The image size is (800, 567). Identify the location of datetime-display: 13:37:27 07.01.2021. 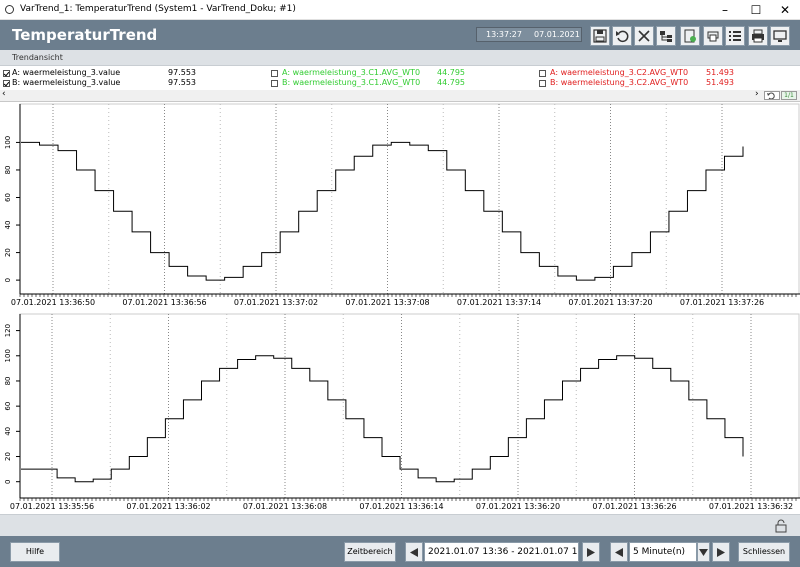
(529, 34).